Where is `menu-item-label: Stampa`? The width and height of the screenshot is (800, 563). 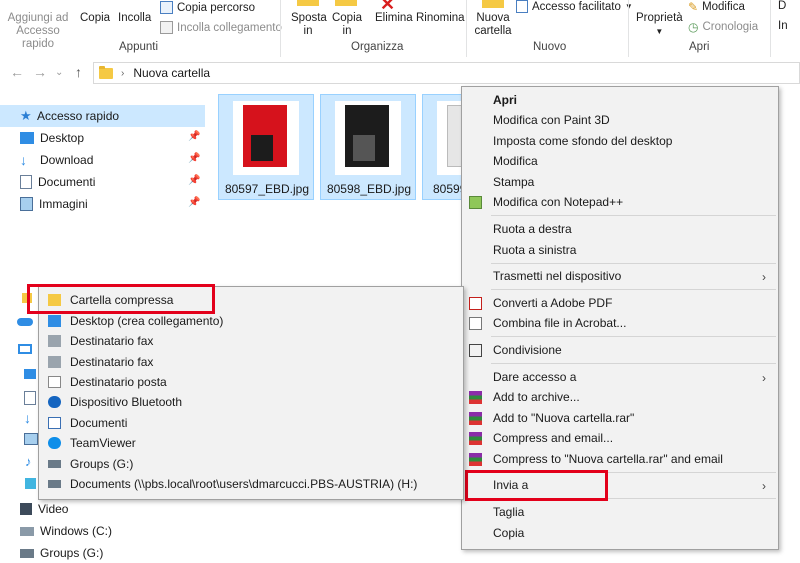 menu-item-label: Stampa is located at coordinates (514, 182).